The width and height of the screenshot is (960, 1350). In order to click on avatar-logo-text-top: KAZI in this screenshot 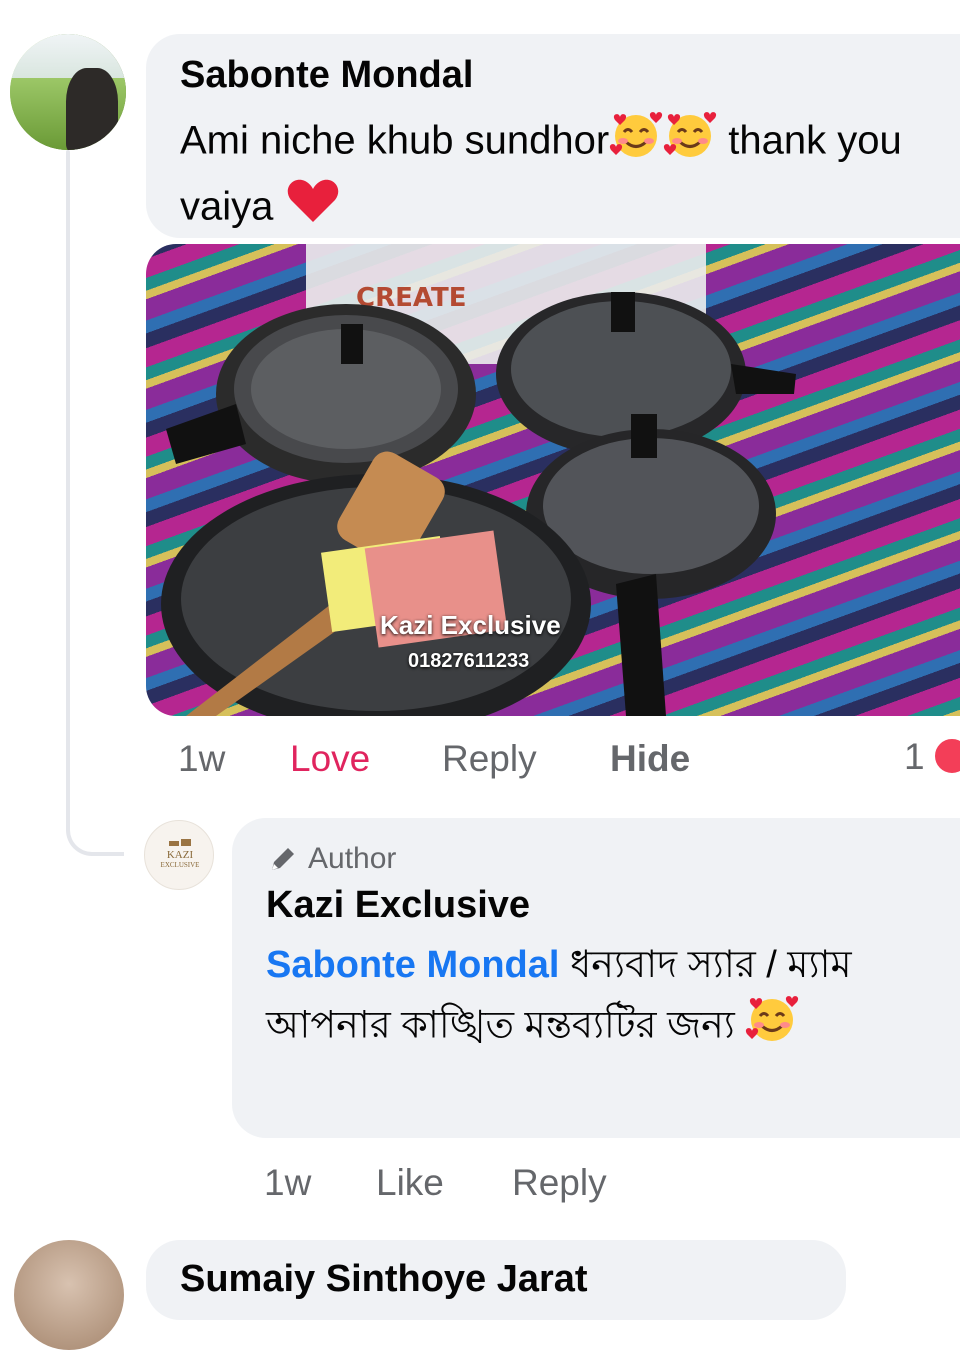, I will do `click(180, 855)`.